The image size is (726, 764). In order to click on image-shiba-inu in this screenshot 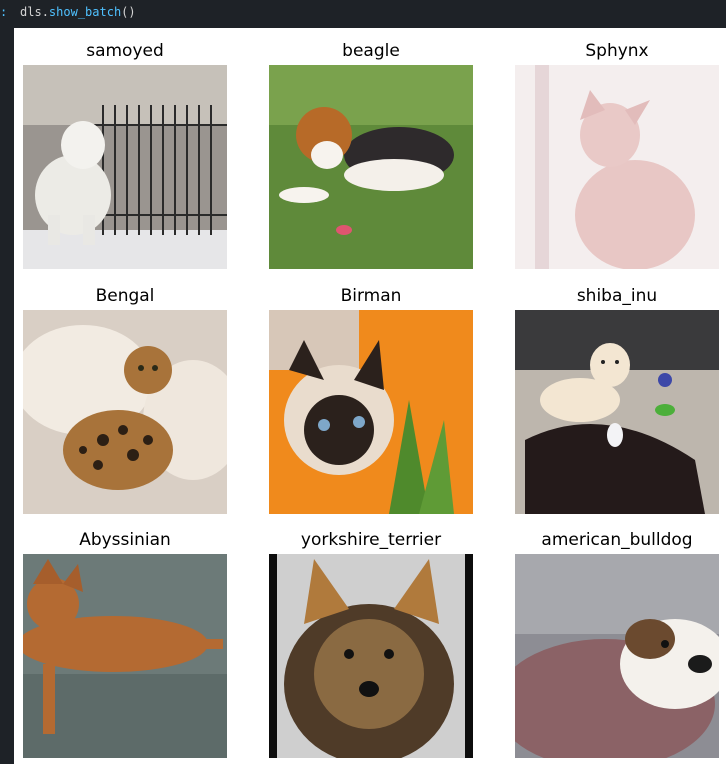, I will do `click(617, 412)`.